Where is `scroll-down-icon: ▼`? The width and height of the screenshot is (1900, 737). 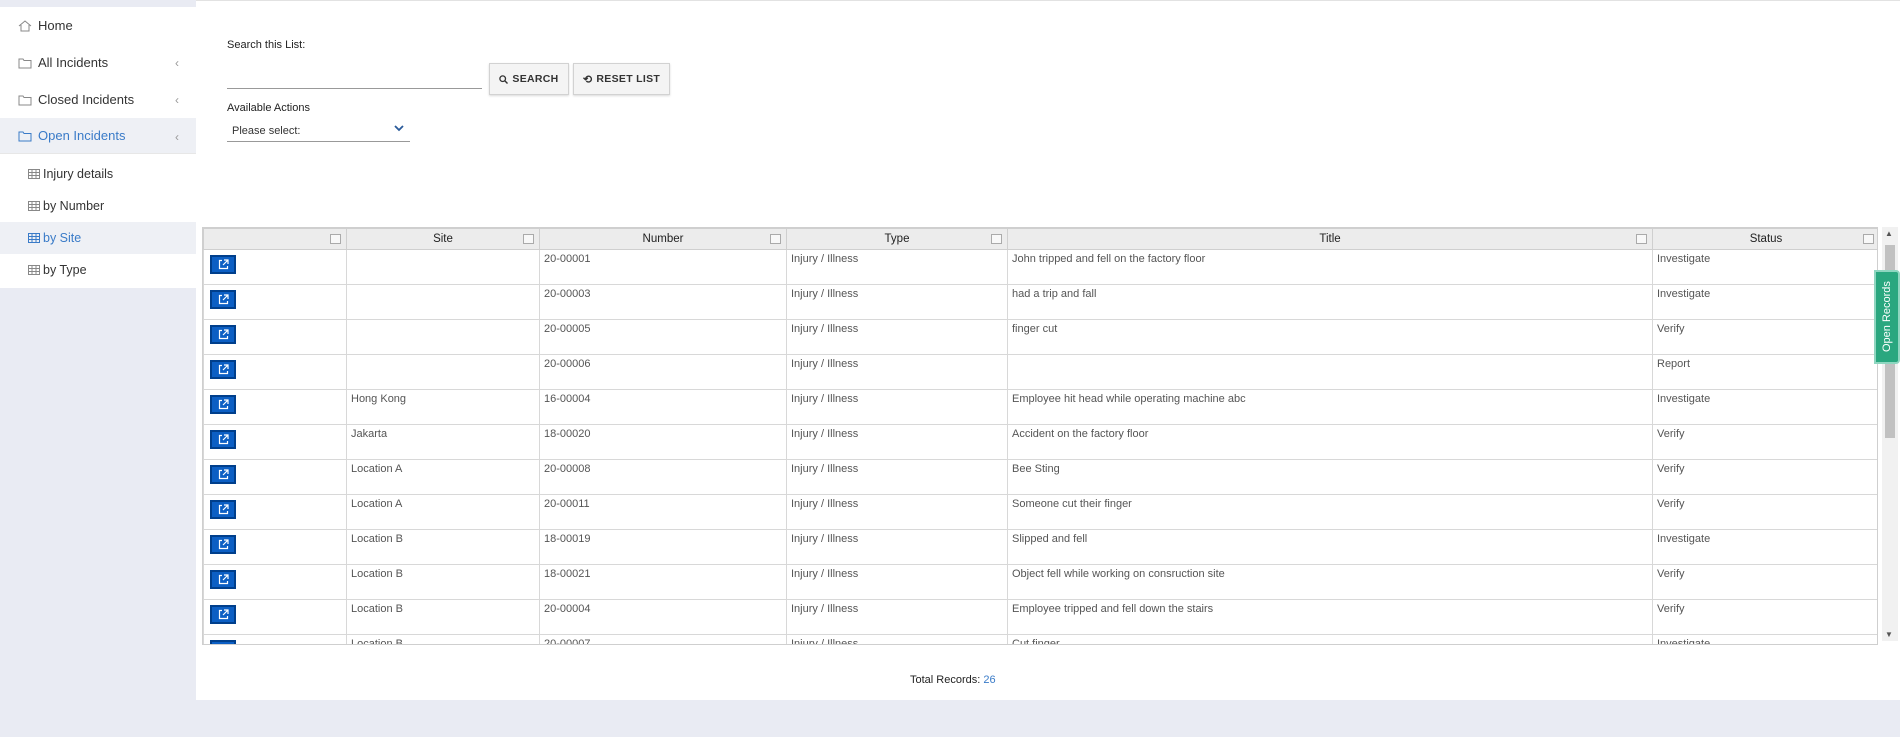
scroll-down-icon: ▼ is located at coordinates (1889, 634).